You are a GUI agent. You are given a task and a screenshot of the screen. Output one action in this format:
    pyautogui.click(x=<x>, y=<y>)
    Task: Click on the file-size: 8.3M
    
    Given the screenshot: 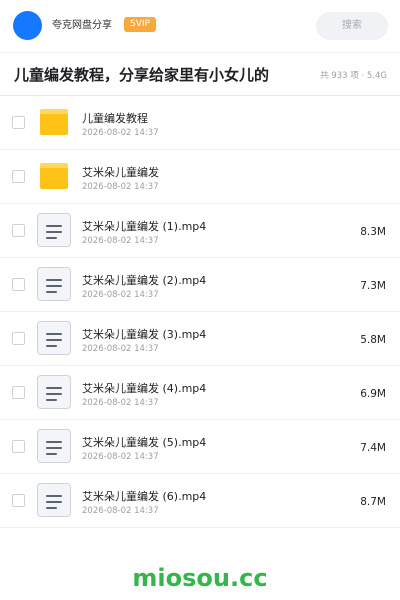 What is the action you would take?
    pyautogui.click(x=373, y=232)
    